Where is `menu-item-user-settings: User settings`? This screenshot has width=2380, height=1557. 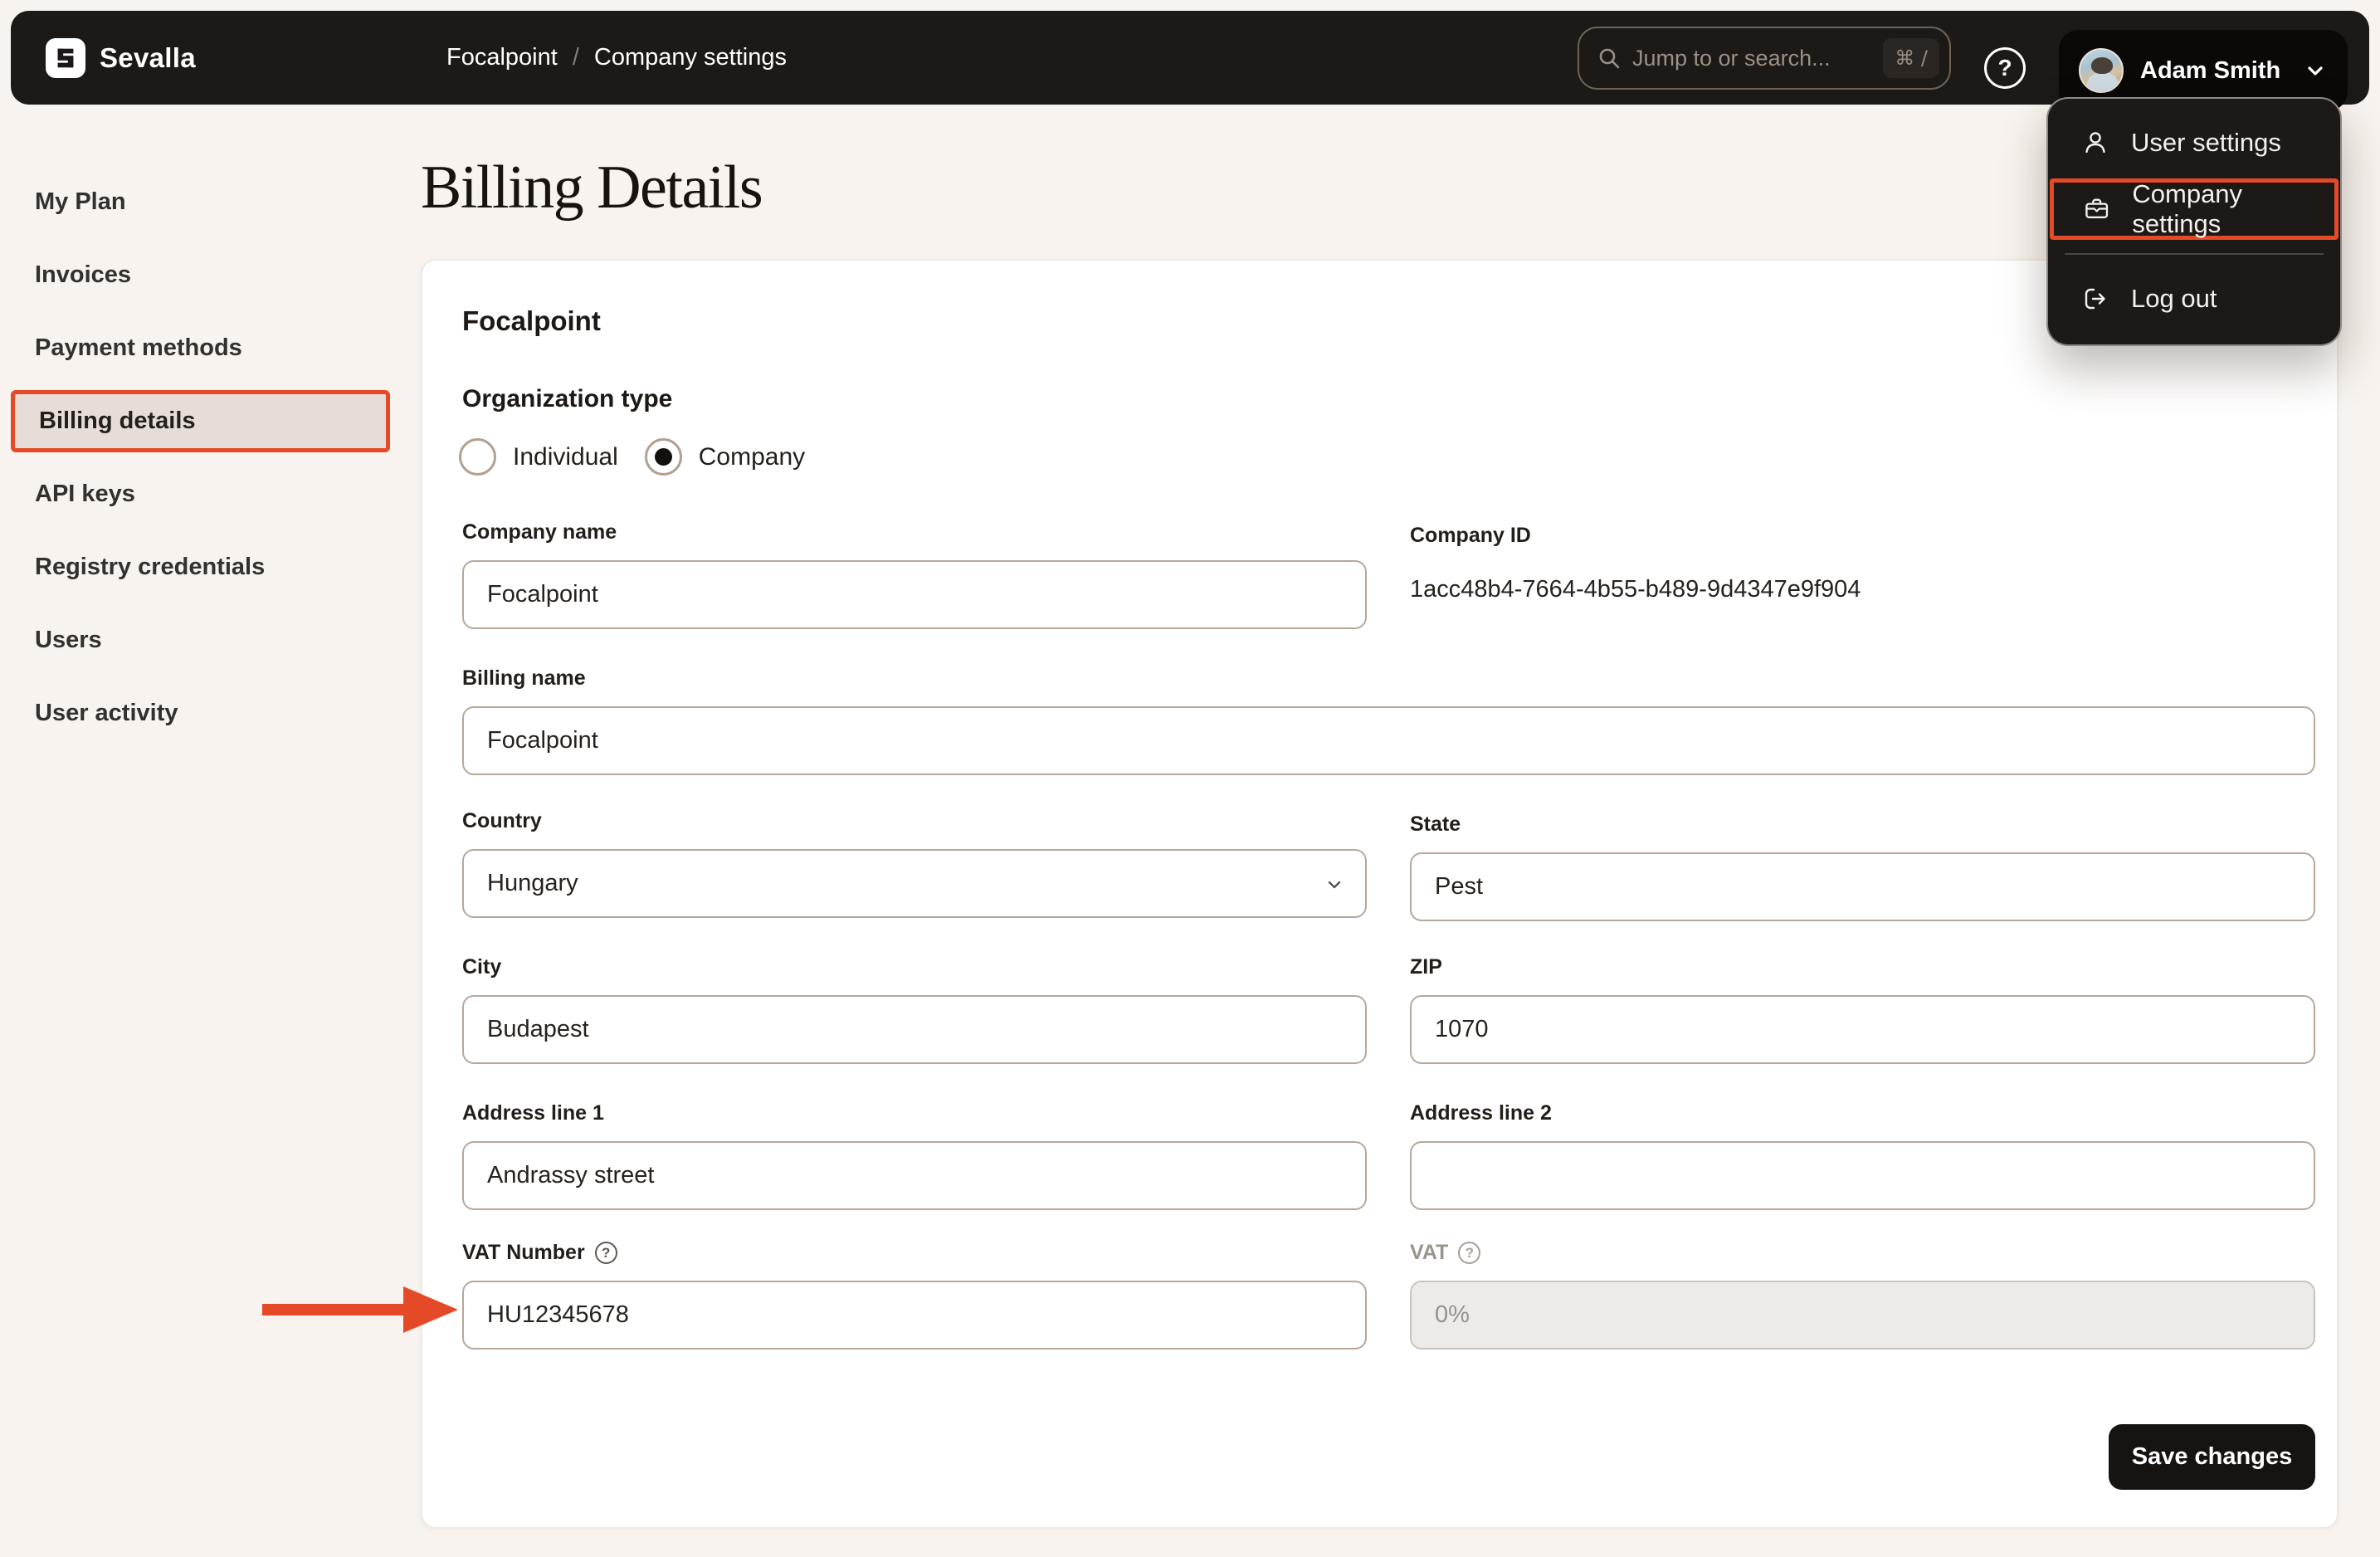
menu-item-user-settings: User settings is located at coordinates (2194, 142).